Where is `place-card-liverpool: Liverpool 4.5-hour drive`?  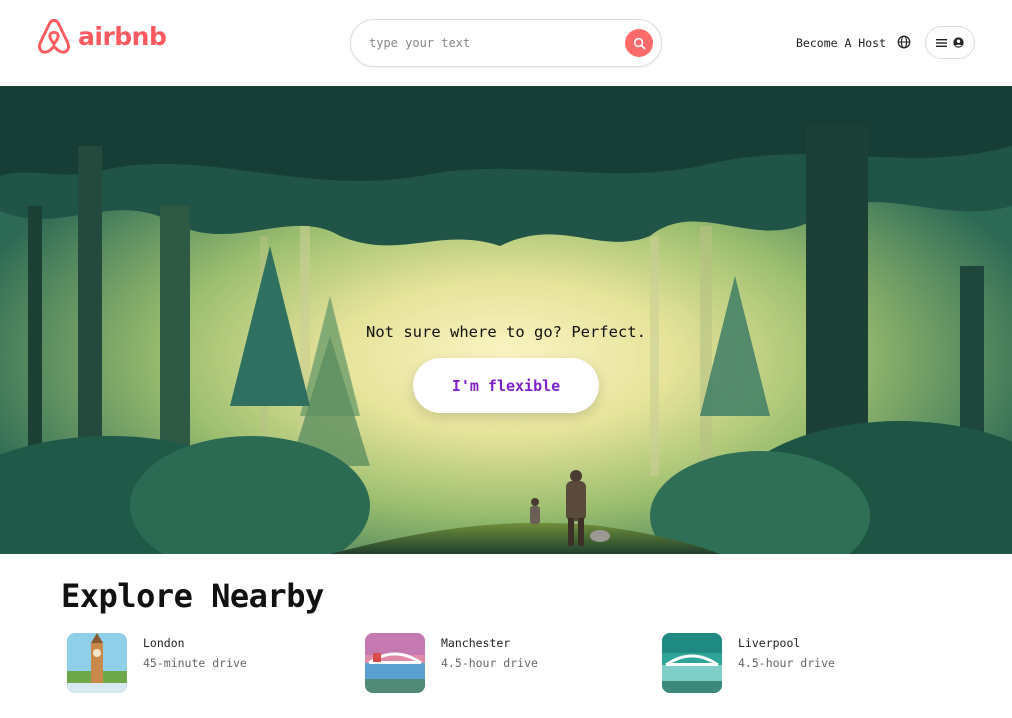
place-card-liverpool: Liverpool 4.5-hour drive is located at coordinates (748, 663).